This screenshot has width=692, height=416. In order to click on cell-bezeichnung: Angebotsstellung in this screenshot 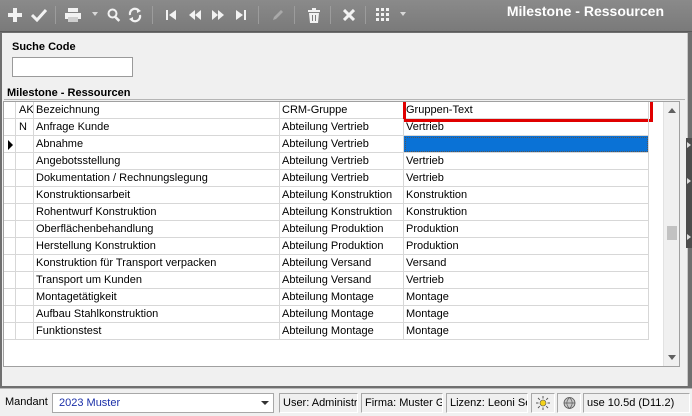, I will do `click(157, 161)`.